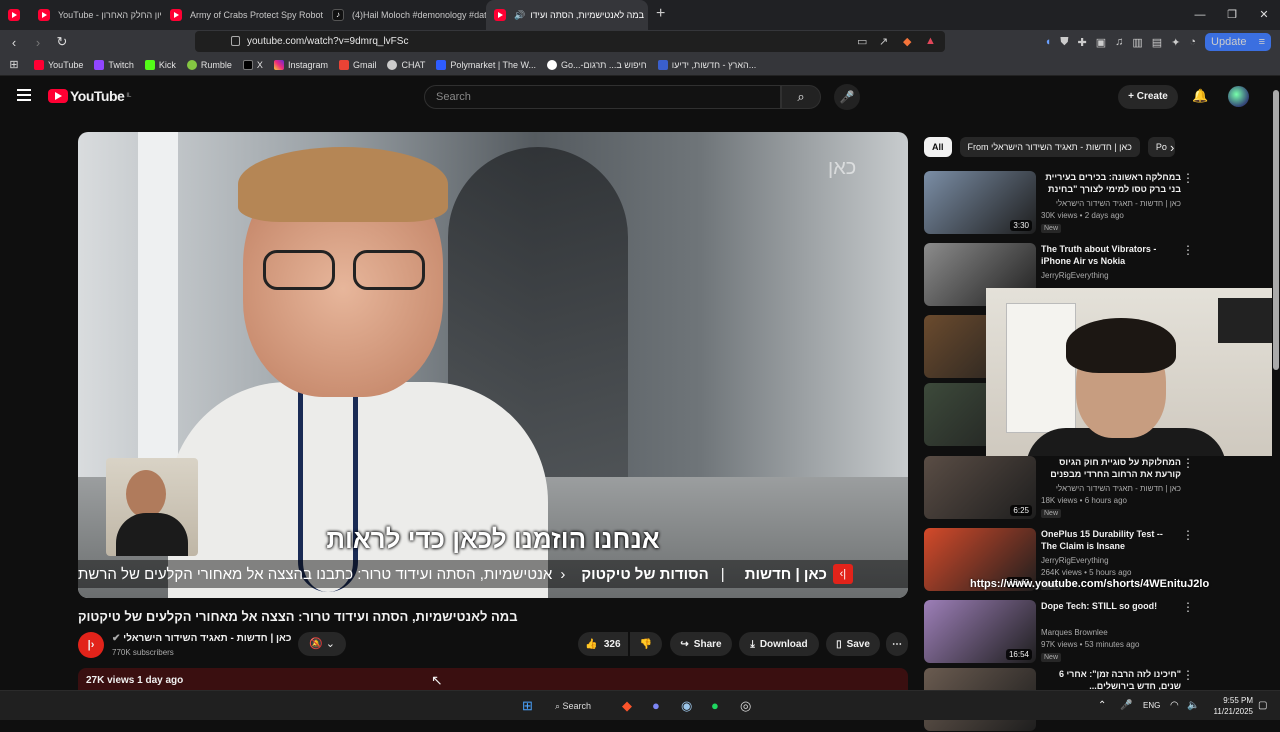 Image resolution: width=1280 pixels, height=732 pixels. What do you see at coordinates (701, 644) in the screenshot?
I see `share-button: ↪ Share` at bounding box center [701, 644].